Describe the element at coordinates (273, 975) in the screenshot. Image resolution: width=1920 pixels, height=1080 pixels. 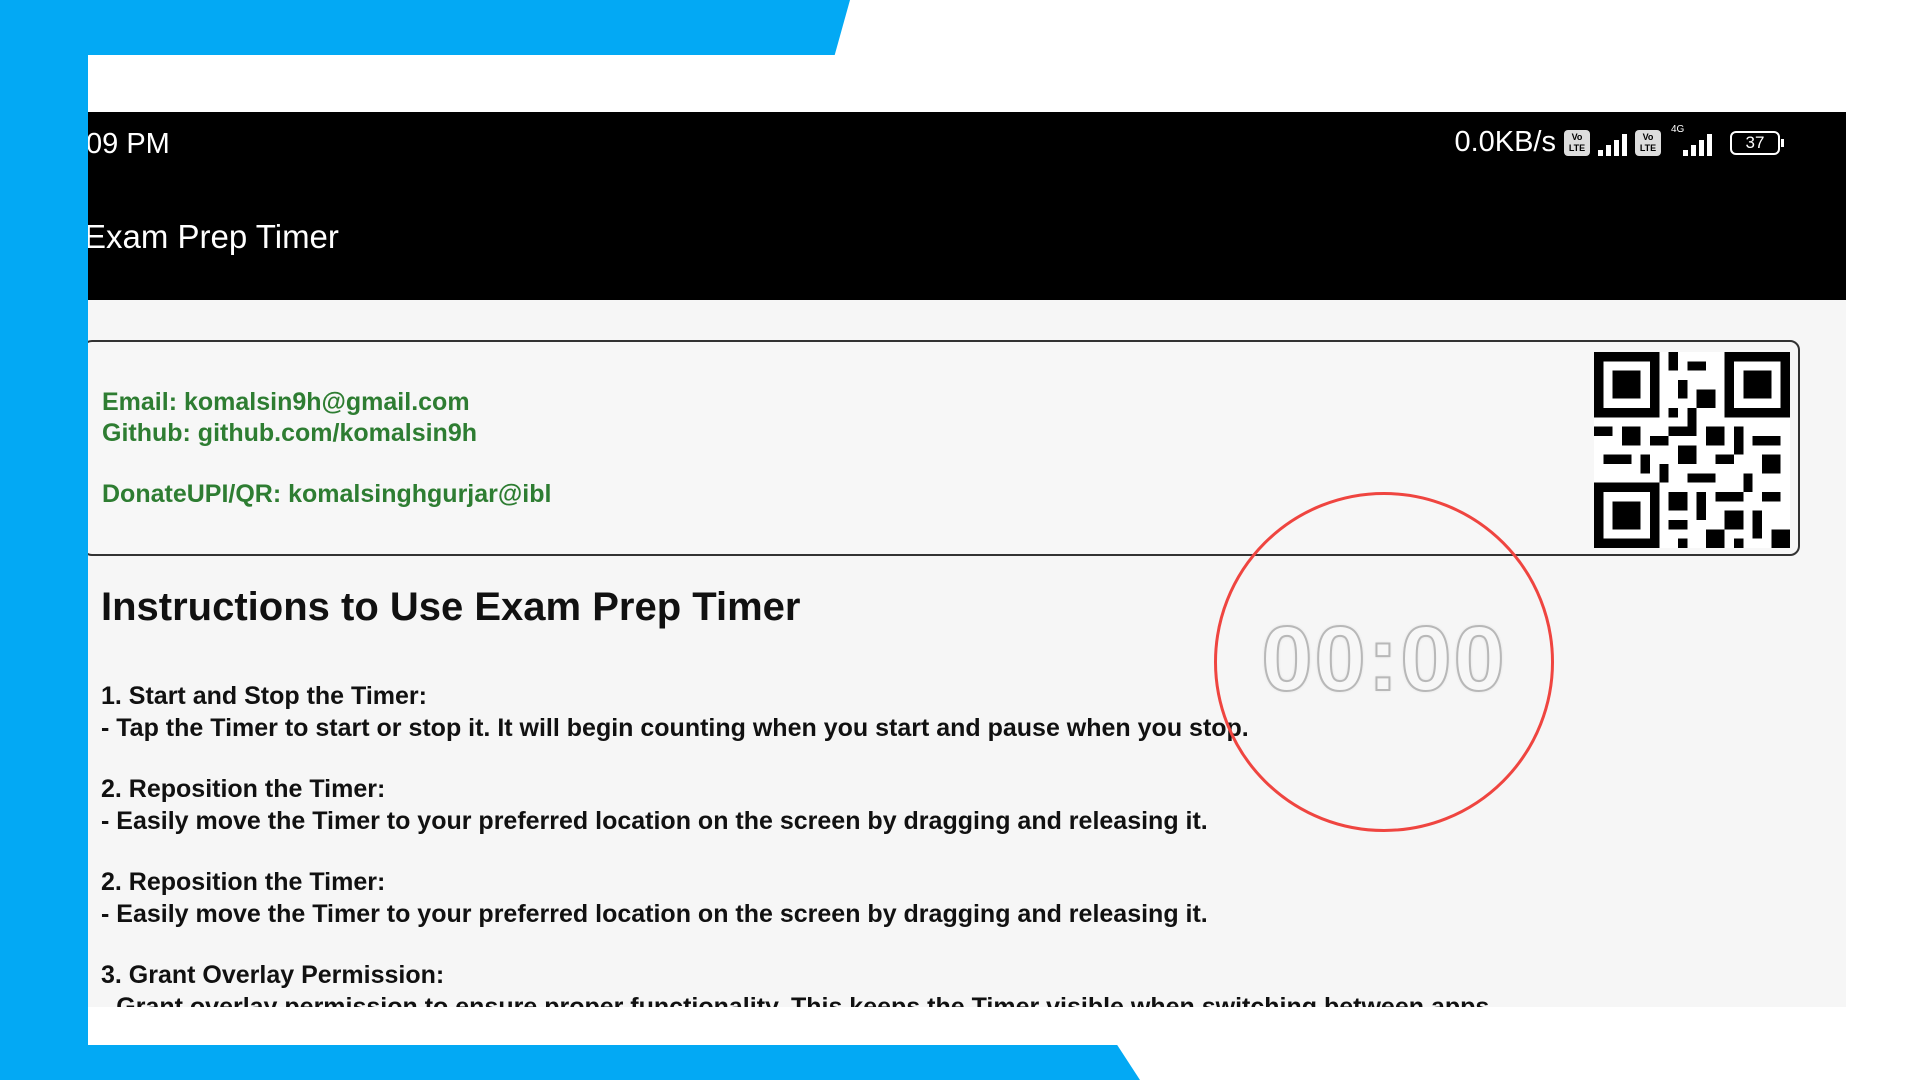
I see `instruction-line: 3. Grant Overlay Permission:` at that location.